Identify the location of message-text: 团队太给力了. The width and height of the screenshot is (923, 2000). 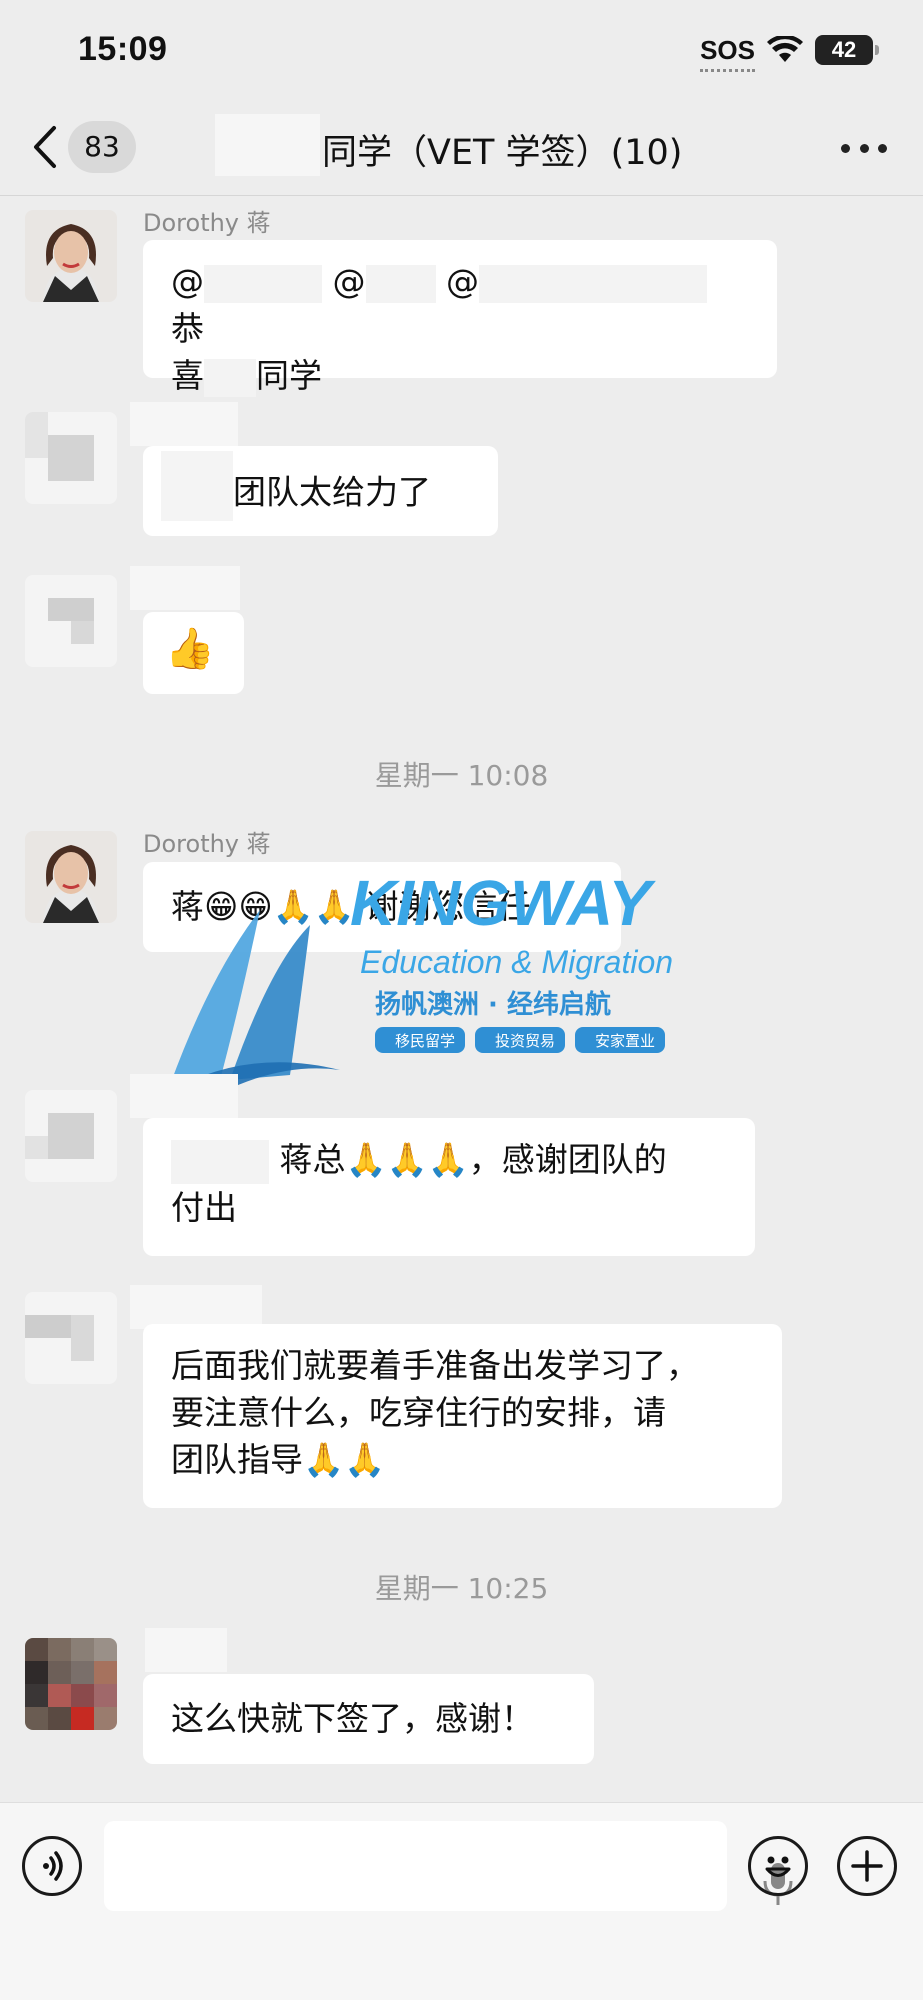
(332, 492).